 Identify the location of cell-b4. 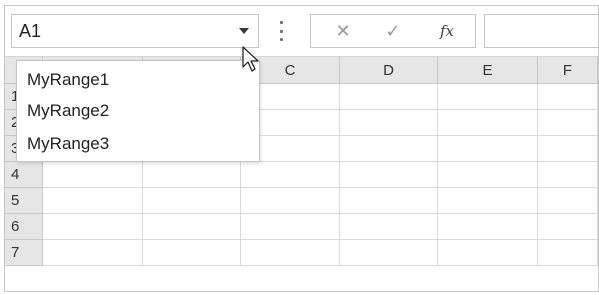
(192, 175).